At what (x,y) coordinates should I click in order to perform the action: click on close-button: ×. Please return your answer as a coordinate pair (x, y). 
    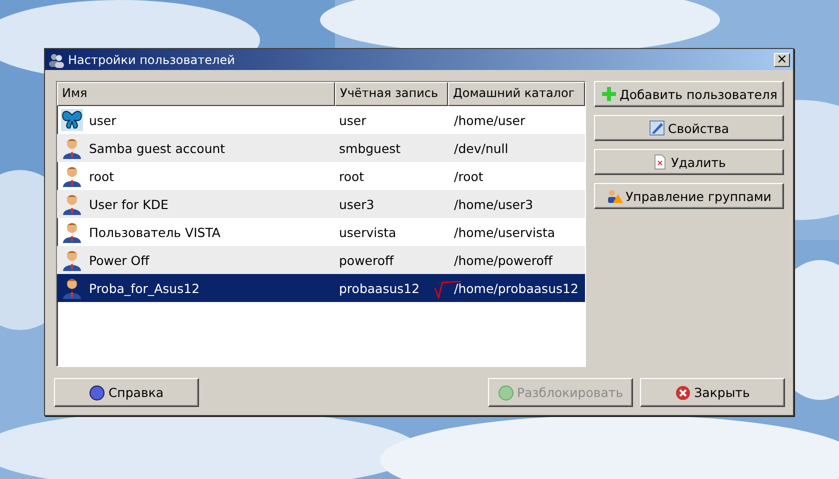
    Looking at the image, I should click on (782, 59).